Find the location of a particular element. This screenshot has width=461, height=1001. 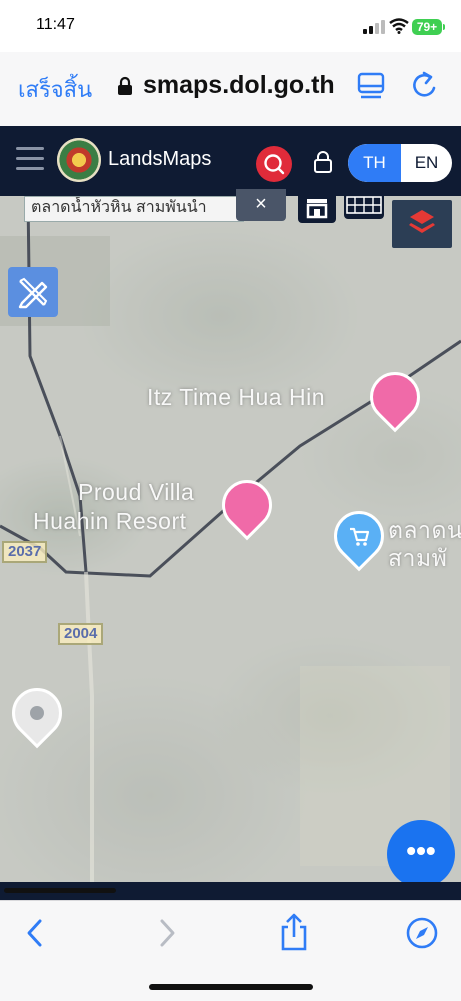

road-shield: 2037 is located at coordinates (25, 552).